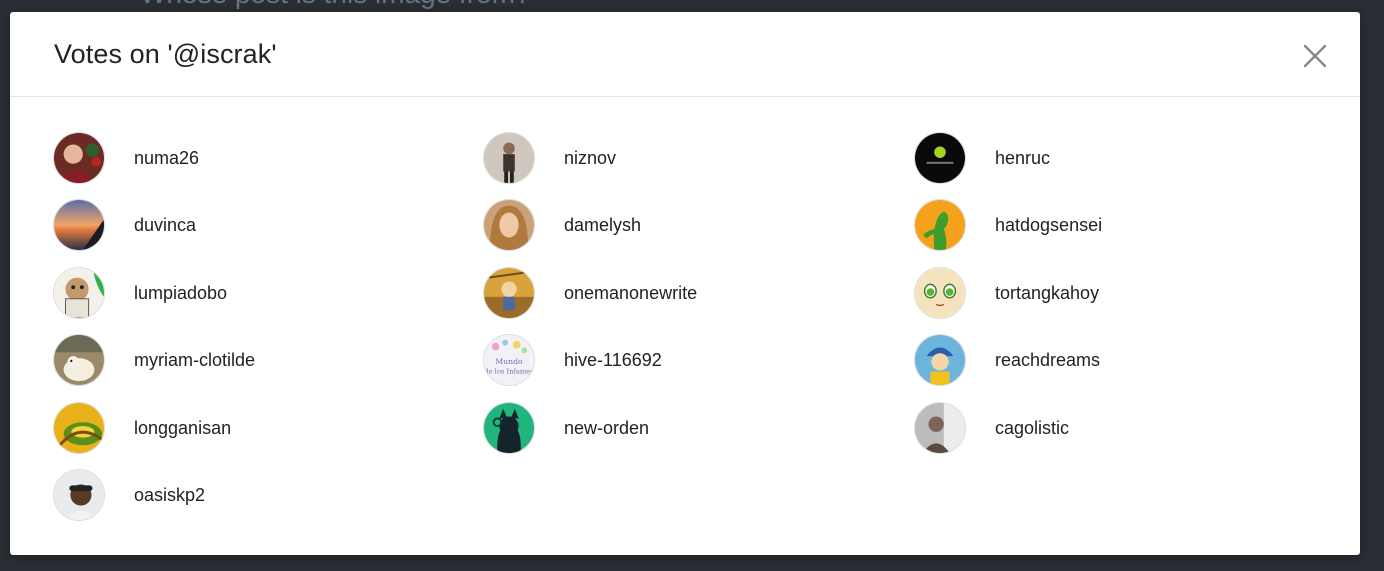  What do you see at coordinates (181, 292) in the screenshot?
I see `voter-name: lumpiadobo` at bounding box center [181, 292].